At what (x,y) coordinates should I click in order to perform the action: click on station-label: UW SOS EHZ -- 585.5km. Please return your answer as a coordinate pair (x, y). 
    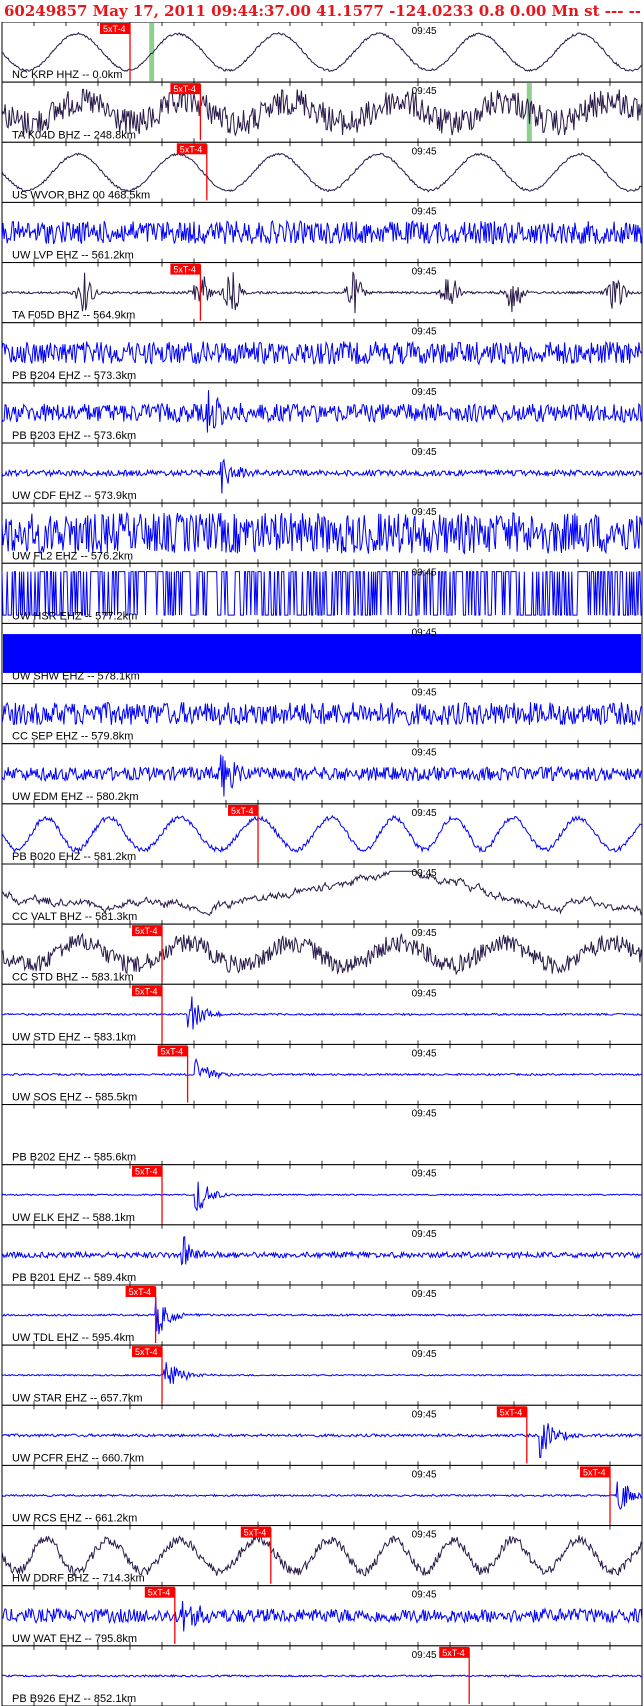
    Looking at the image, I should click on (74, 1098).